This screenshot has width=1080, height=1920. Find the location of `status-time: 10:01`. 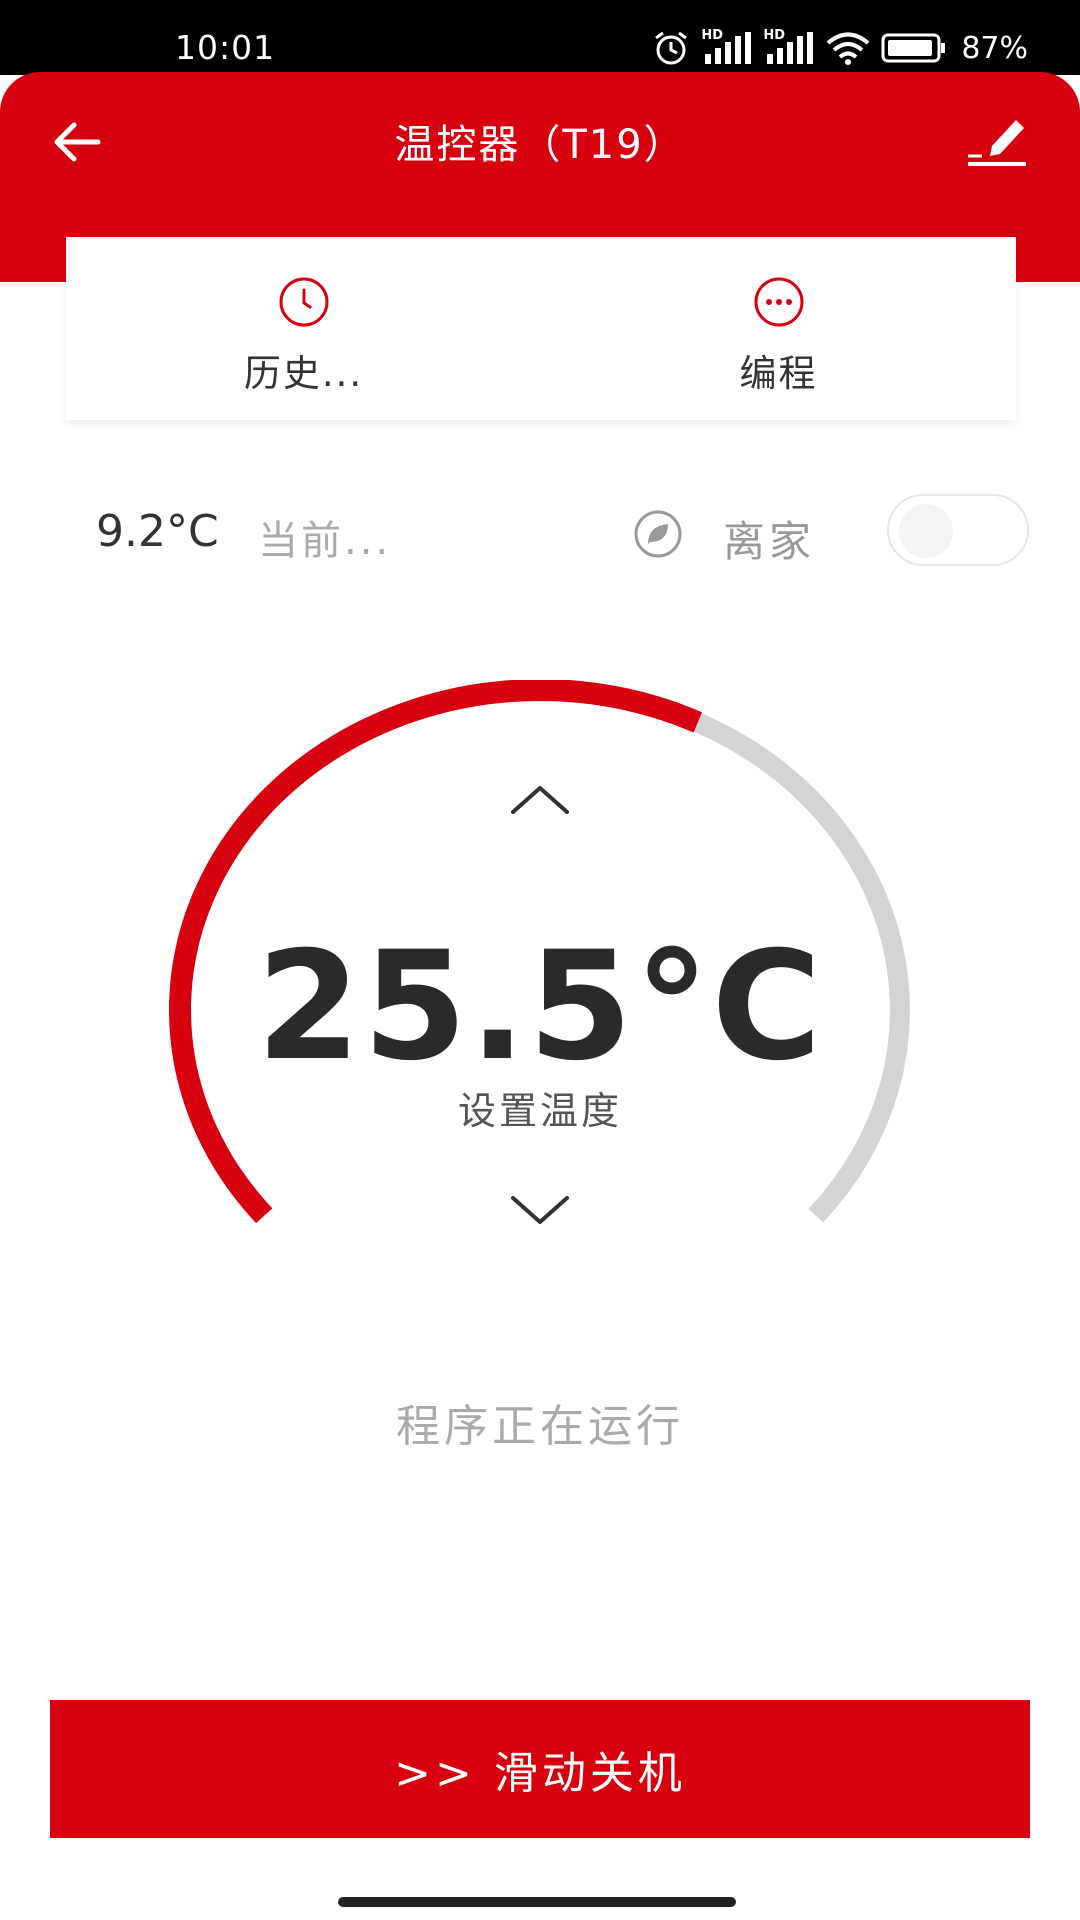

status-time: 10:01 is located at coordinates (225, 47).